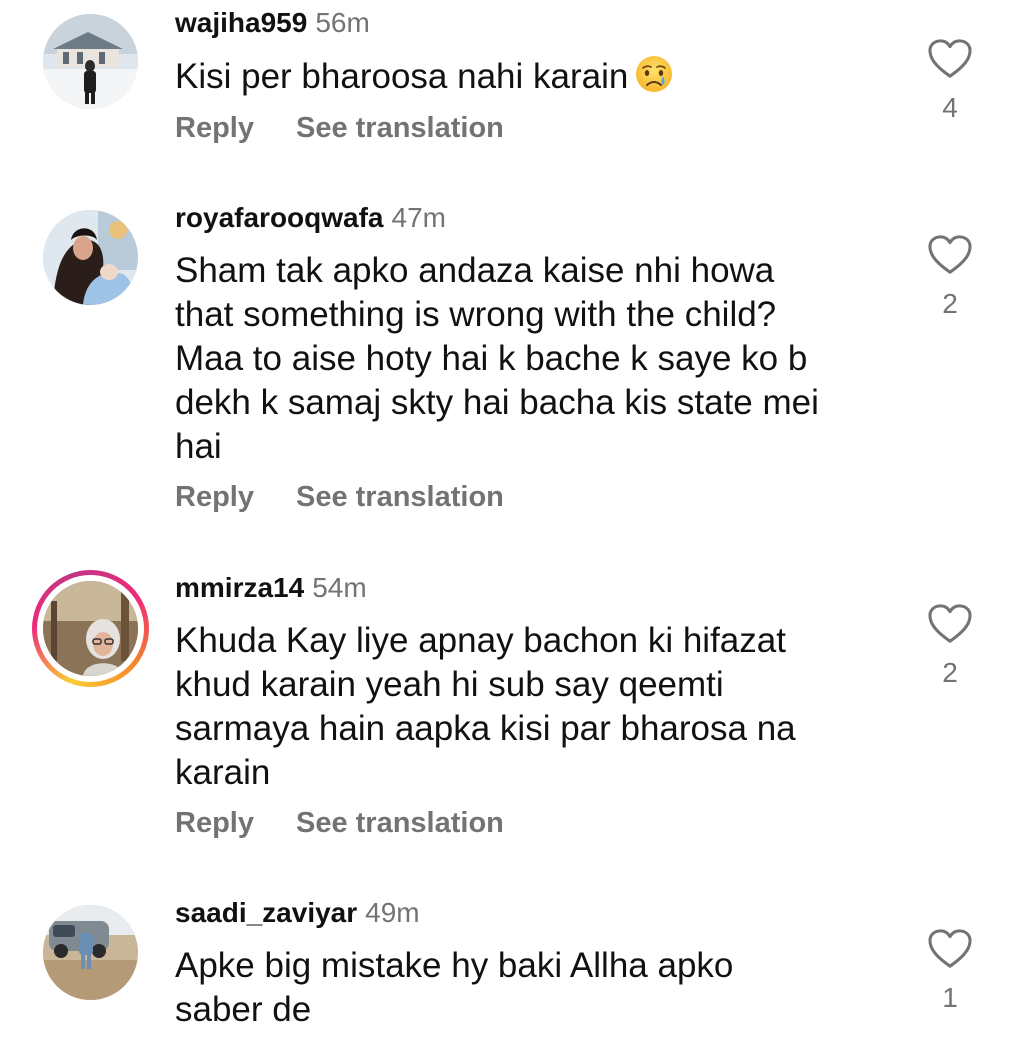  Describe the element at coordinates (198, 446) in the screenshot. I see `comment-line: hai` at that location.